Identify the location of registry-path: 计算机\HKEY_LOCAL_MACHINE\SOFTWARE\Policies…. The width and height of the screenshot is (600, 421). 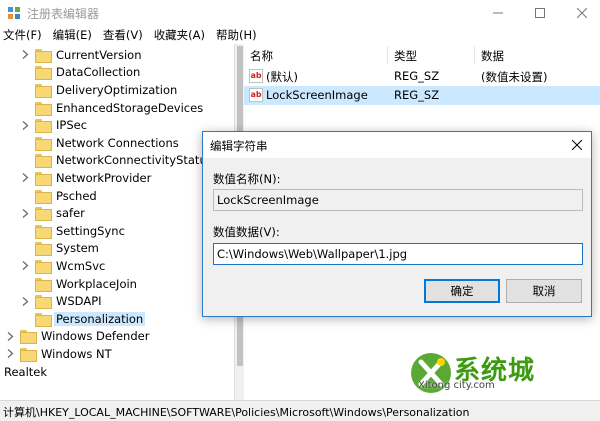
(236, 412).